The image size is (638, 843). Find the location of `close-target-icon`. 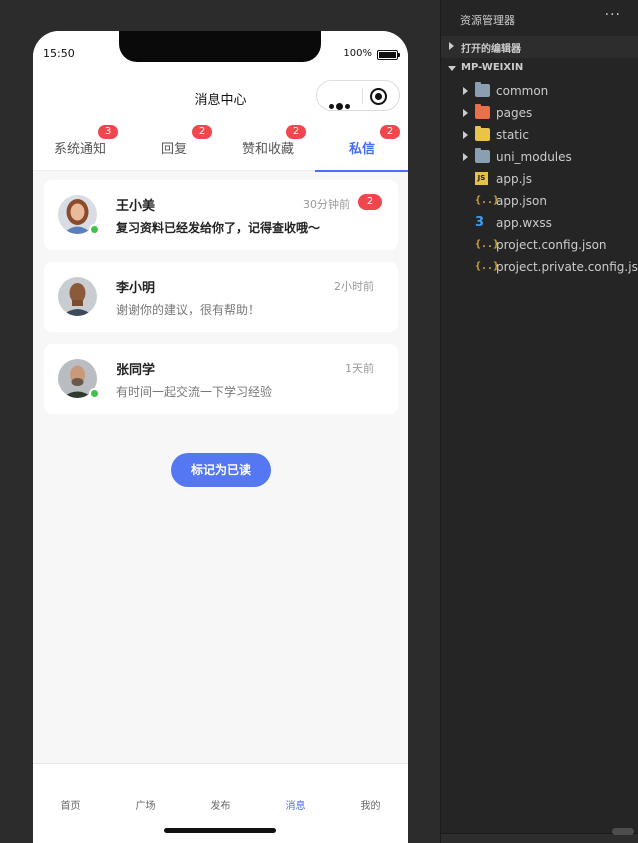

close-target-icon is located at coordinates (378, 96).